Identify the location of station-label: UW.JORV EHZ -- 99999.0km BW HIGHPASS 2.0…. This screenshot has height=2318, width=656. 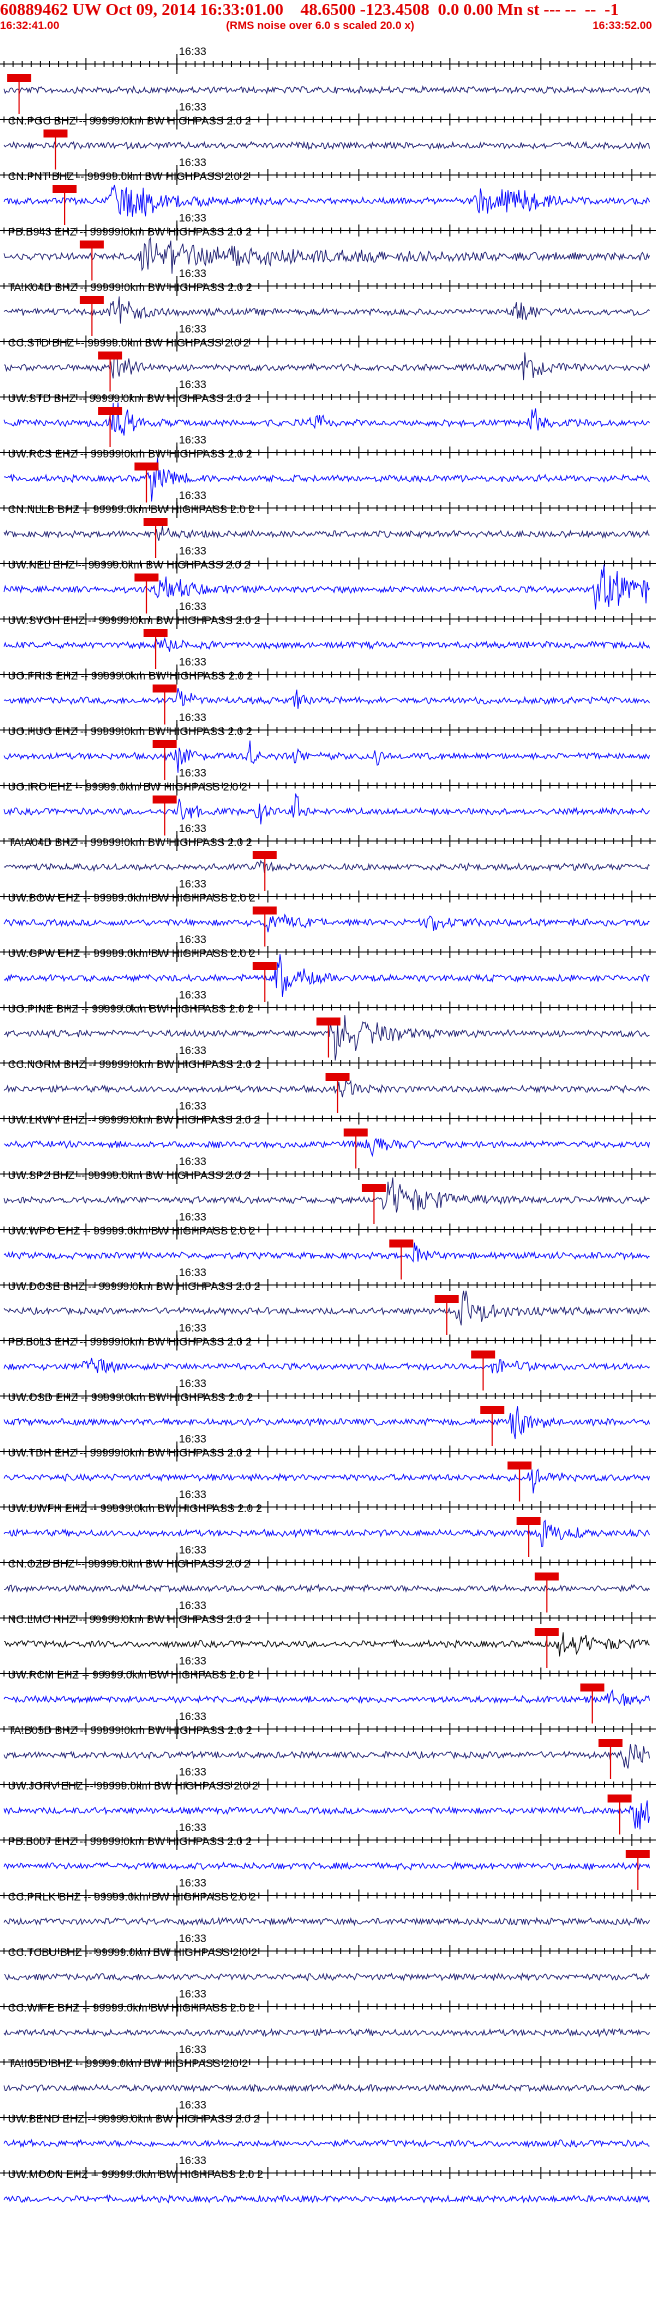
(133, 1787).